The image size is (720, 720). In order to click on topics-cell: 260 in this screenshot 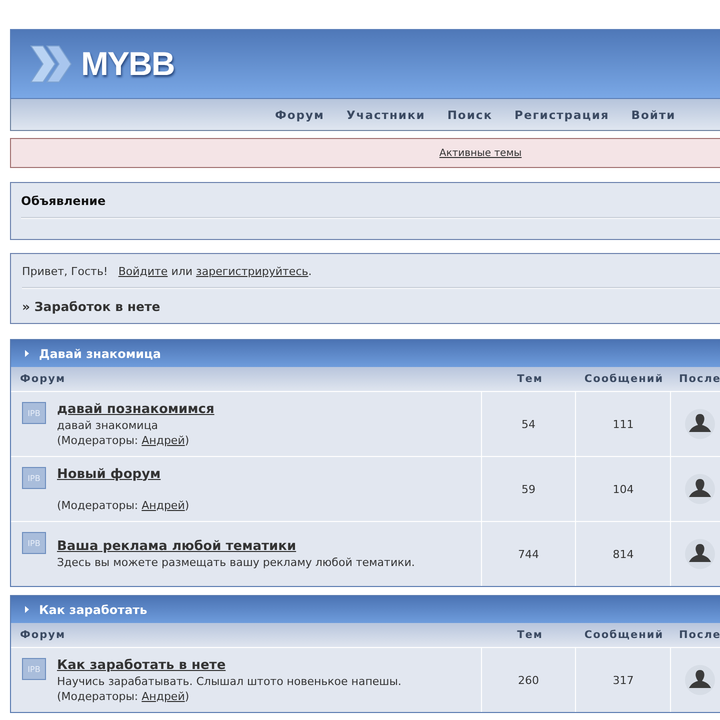, I will do `click(529, 680)`.